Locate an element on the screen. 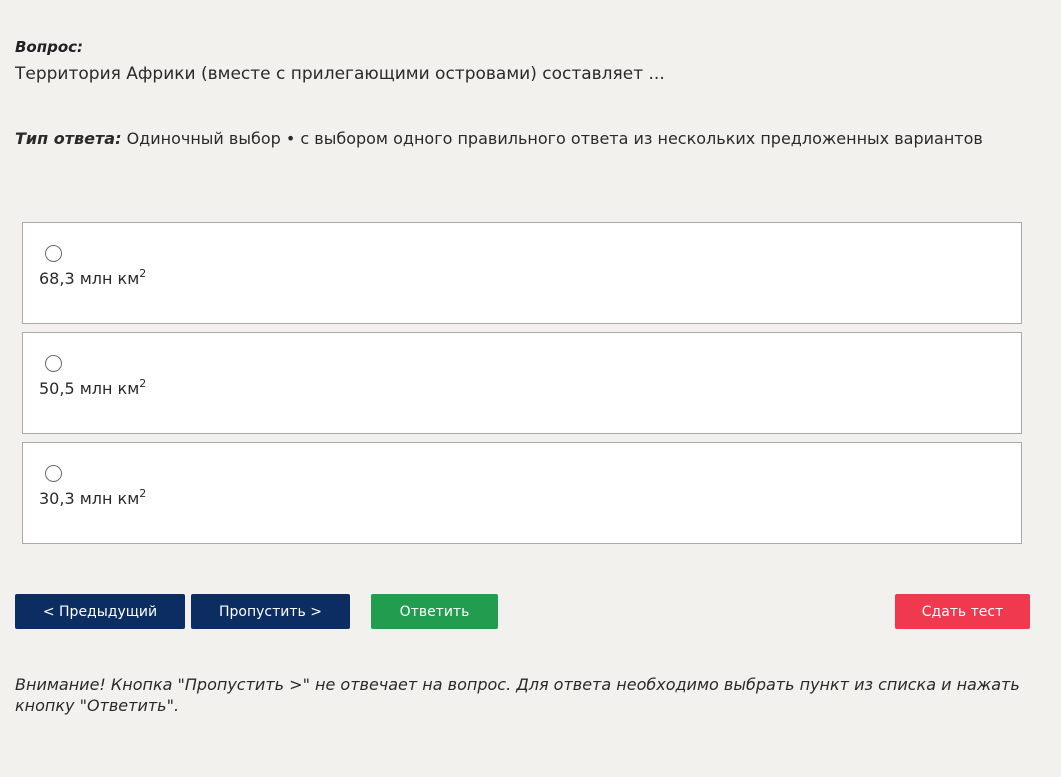 This screenshot has height=777, width=1061. option-text: 50,5 млн км2 is located at coordinates (93, 387).